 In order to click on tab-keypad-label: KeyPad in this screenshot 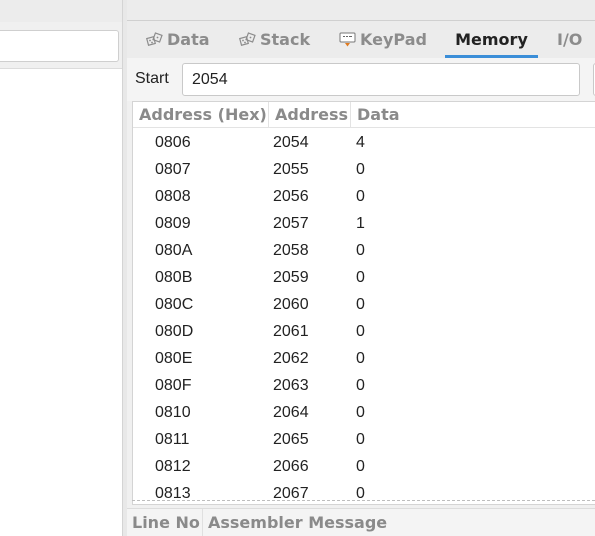, I will do `click(393, 39)`.